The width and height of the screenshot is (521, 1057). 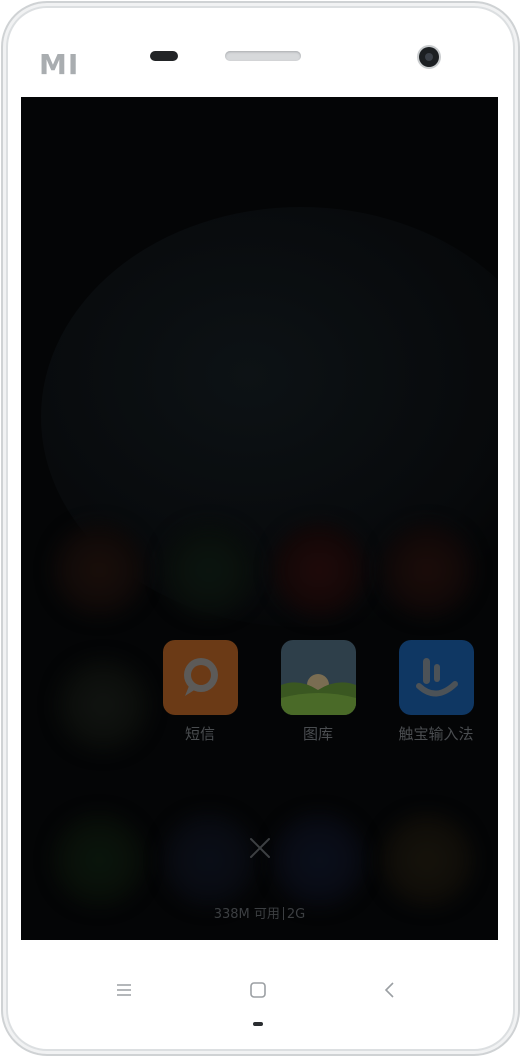 What do you see at coordinates (59, 64) in the screenshot?
I see `brand-logo: MI` at bounding box center [59, 64].